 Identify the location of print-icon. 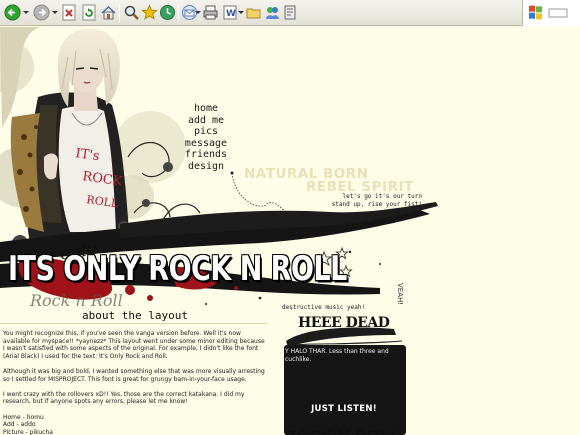
(210, 12).